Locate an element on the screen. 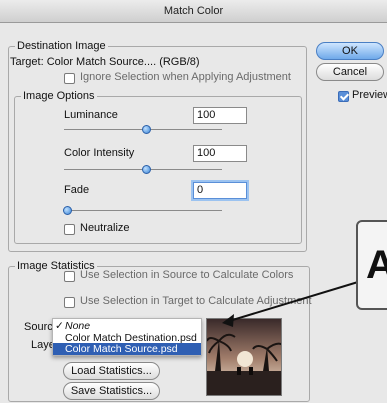 This screenshot has height=403, width=387. callout-arrow is located at coordinates (290, 304).